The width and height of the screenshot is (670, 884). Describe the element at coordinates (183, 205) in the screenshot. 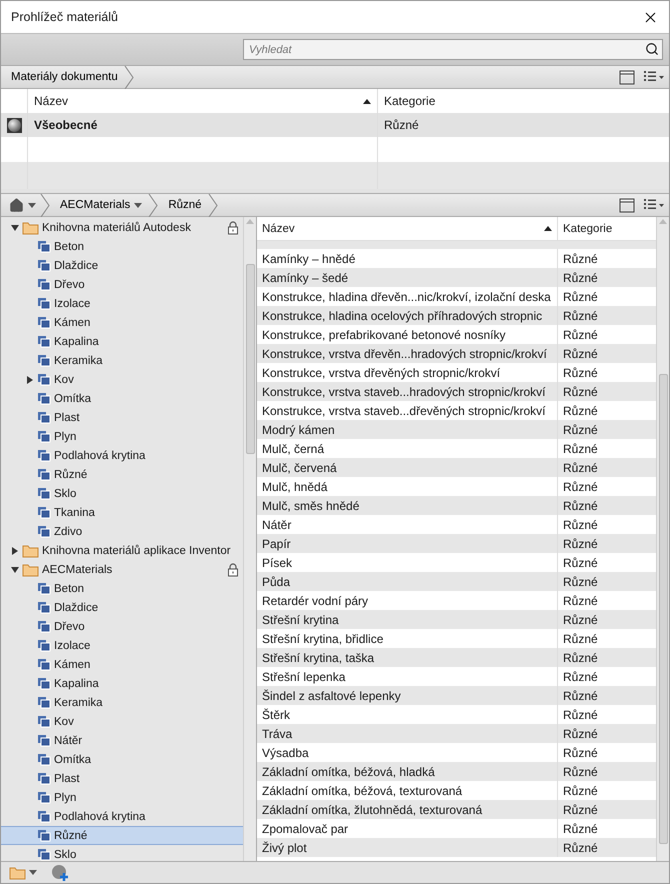

I see `breadcrumb-item: Různé` at that location.